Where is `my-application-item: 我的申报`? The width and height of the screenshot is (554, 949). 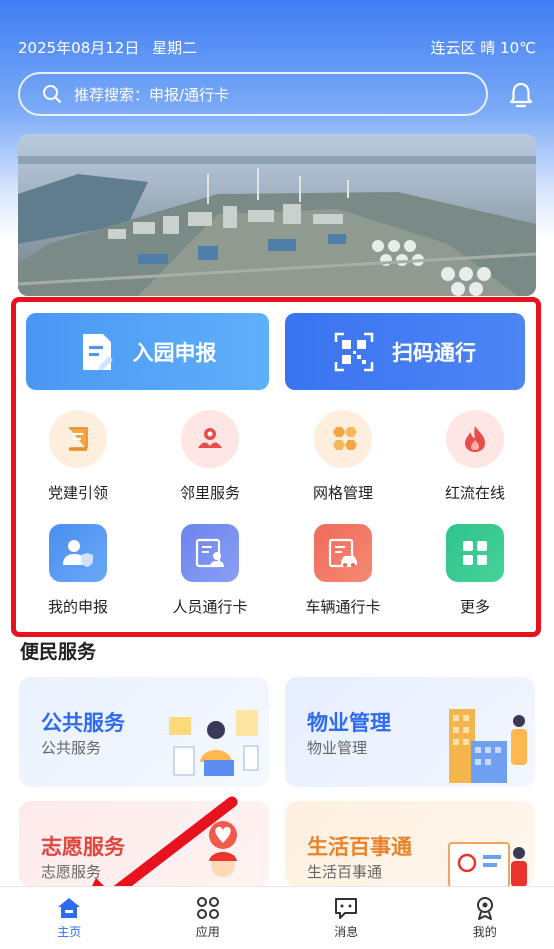
my-application-item: 我的申报 is located at coordinates (78, 570).